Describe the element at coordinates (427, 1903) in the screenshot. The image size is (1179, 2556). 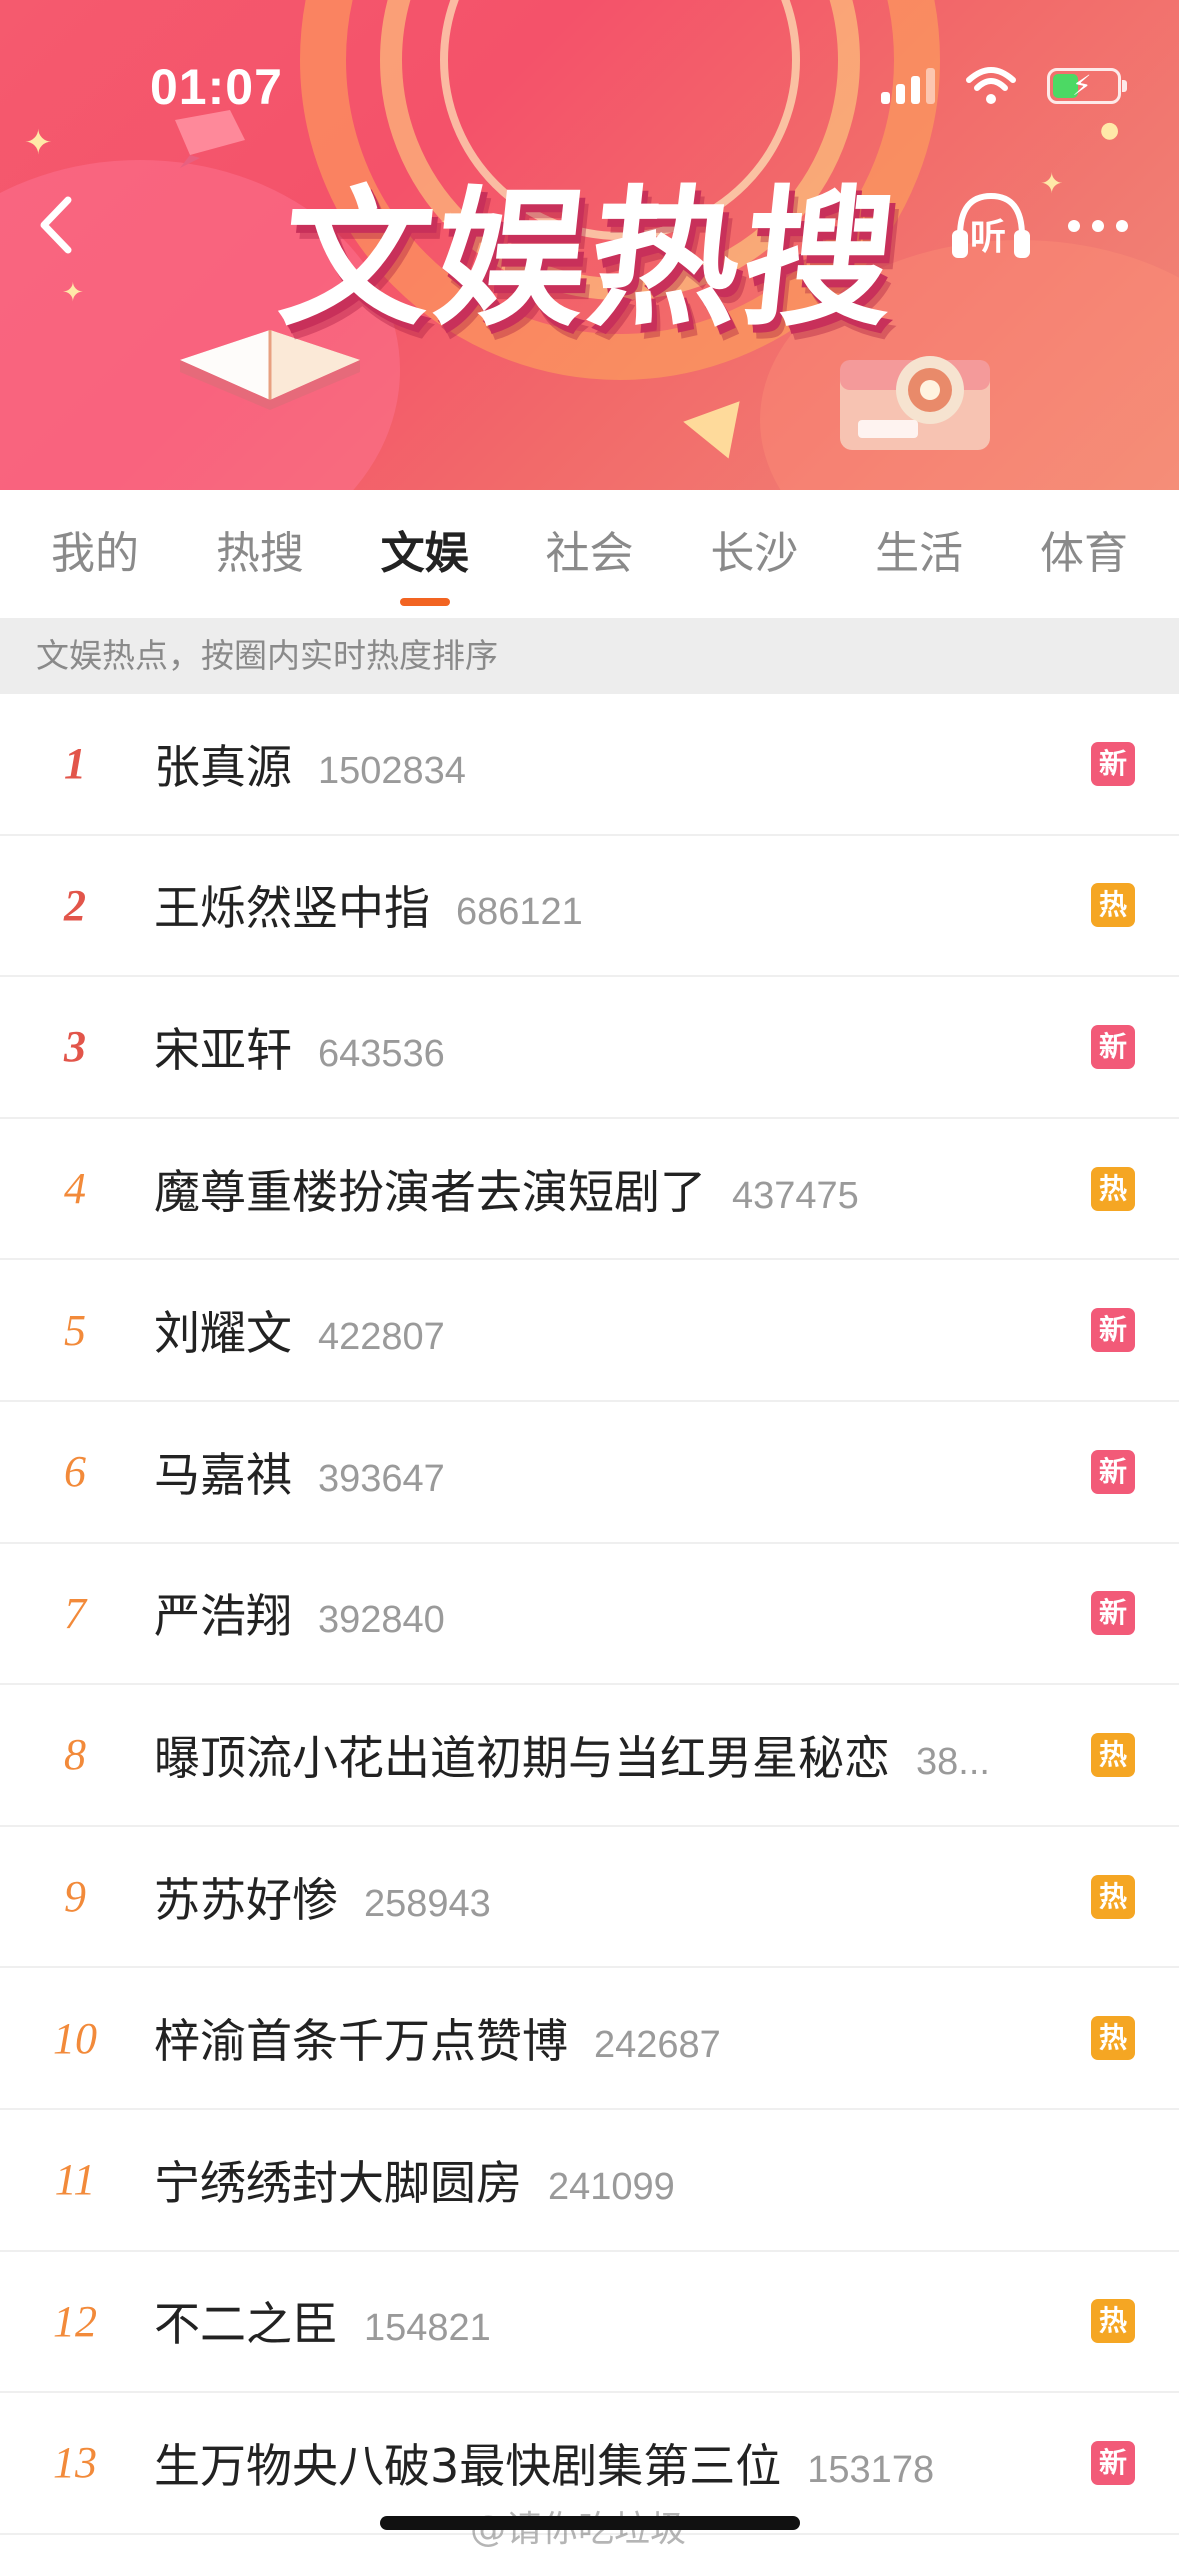
I see `heat-count: 258943` at that location.